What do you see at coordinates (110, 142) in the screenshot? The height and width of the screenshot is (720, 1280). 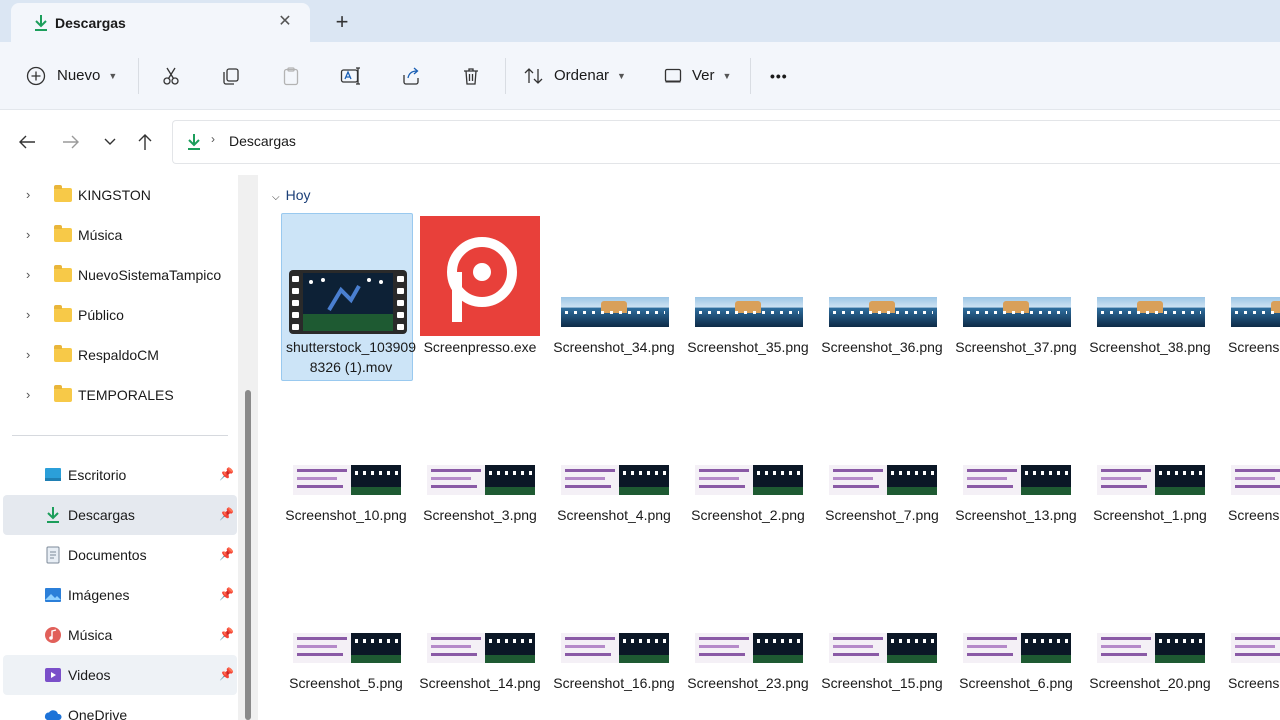 I see `recent-locations-button` at bounding box center [110, 142].